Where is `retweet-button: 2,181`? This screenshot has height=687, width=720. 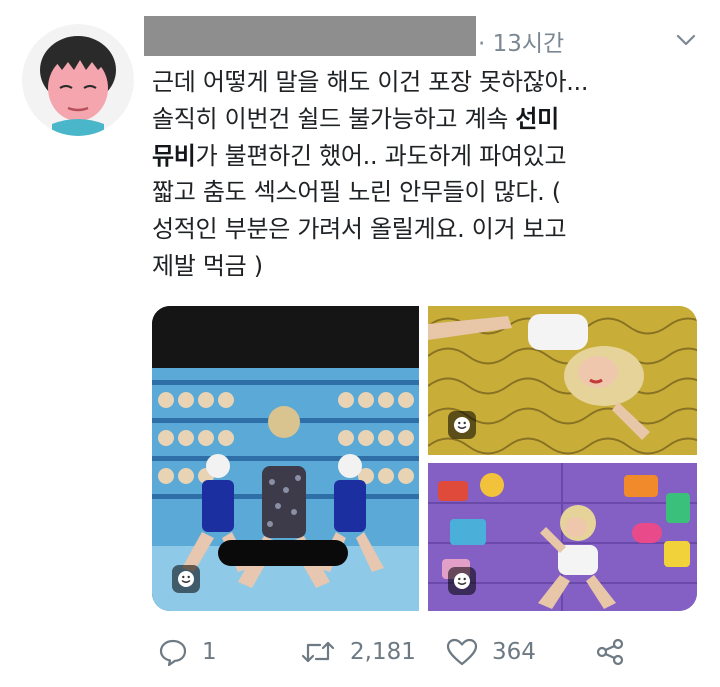 retweet-button: 2,181 is located at coordinates (358, 652).